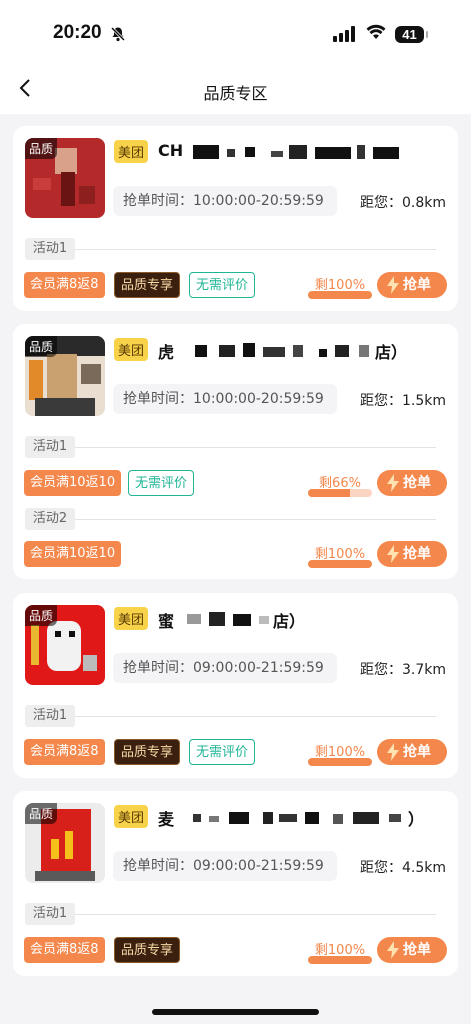 This screenshot has height=1024, width=471. What do you see at coordinates (402, 203) in the screenshot?
I see `distance: 距您：0.8km` at bounding box center [402, 203].